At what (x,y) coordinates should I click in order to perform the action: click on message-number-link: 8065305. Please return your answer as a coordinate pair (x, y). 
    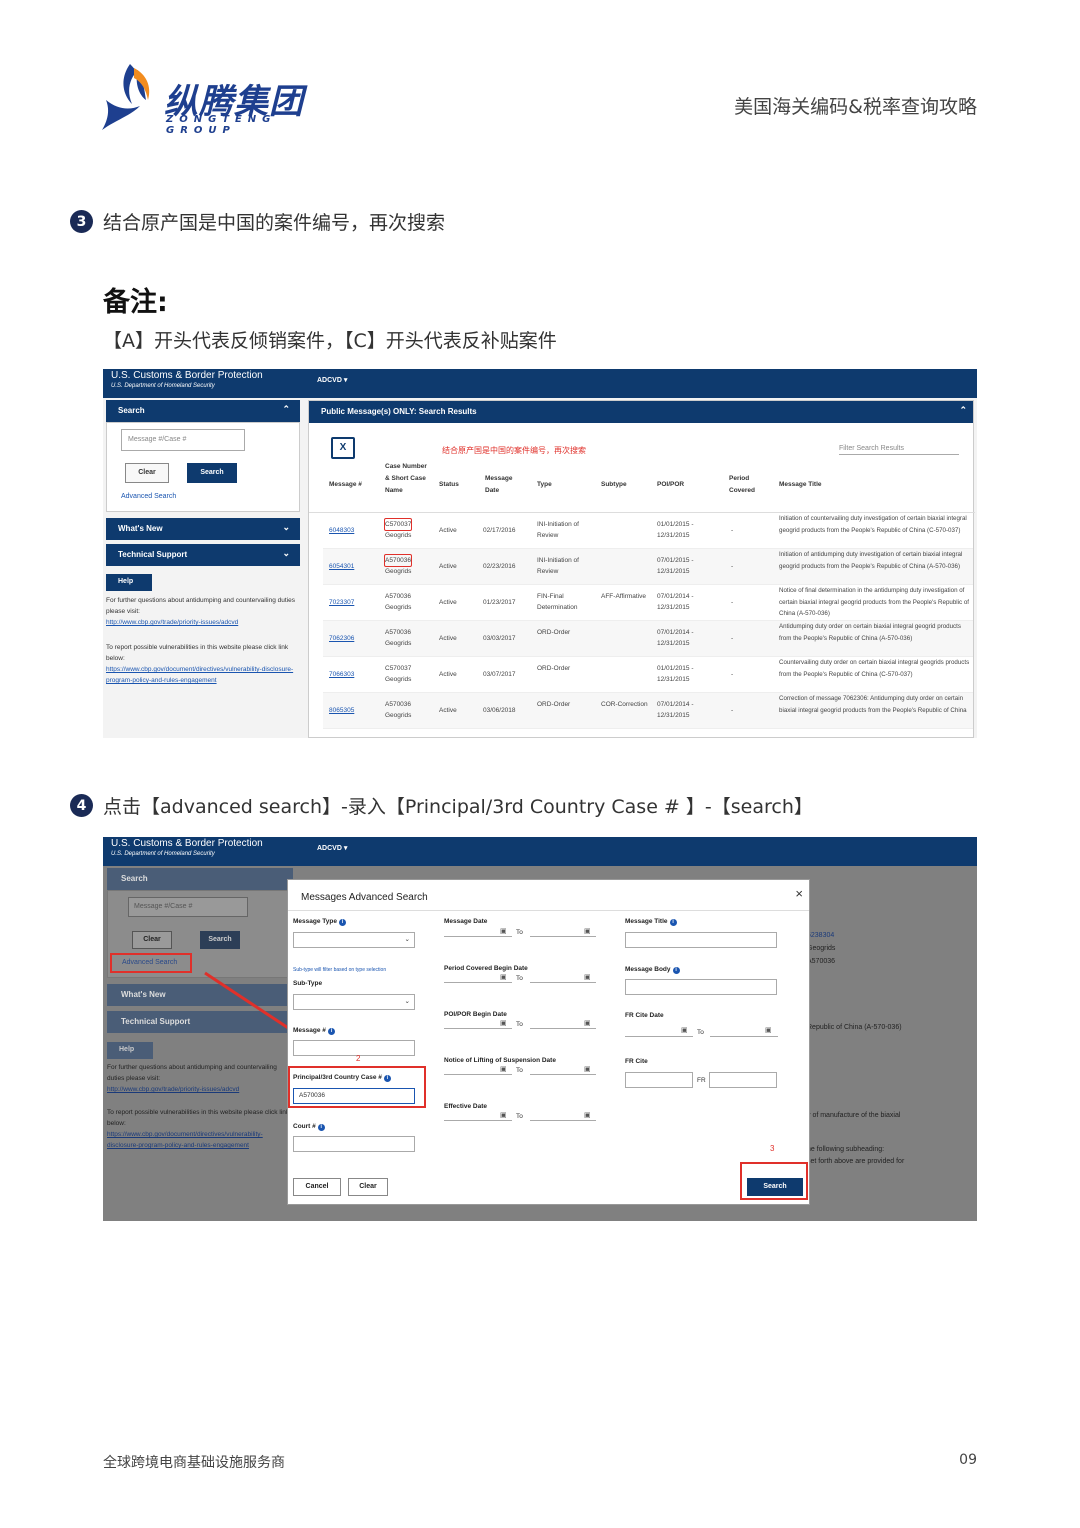
    Looking at the image, I should click on (341, 710).